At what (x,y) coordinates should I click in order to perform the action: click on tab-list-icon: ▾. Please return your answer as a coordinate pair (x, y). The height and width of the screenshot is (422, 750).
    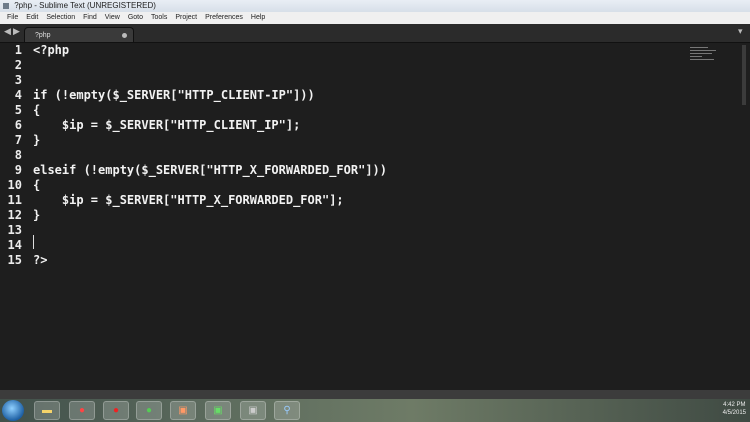
    Looking at the image, I should click on (740, 31).